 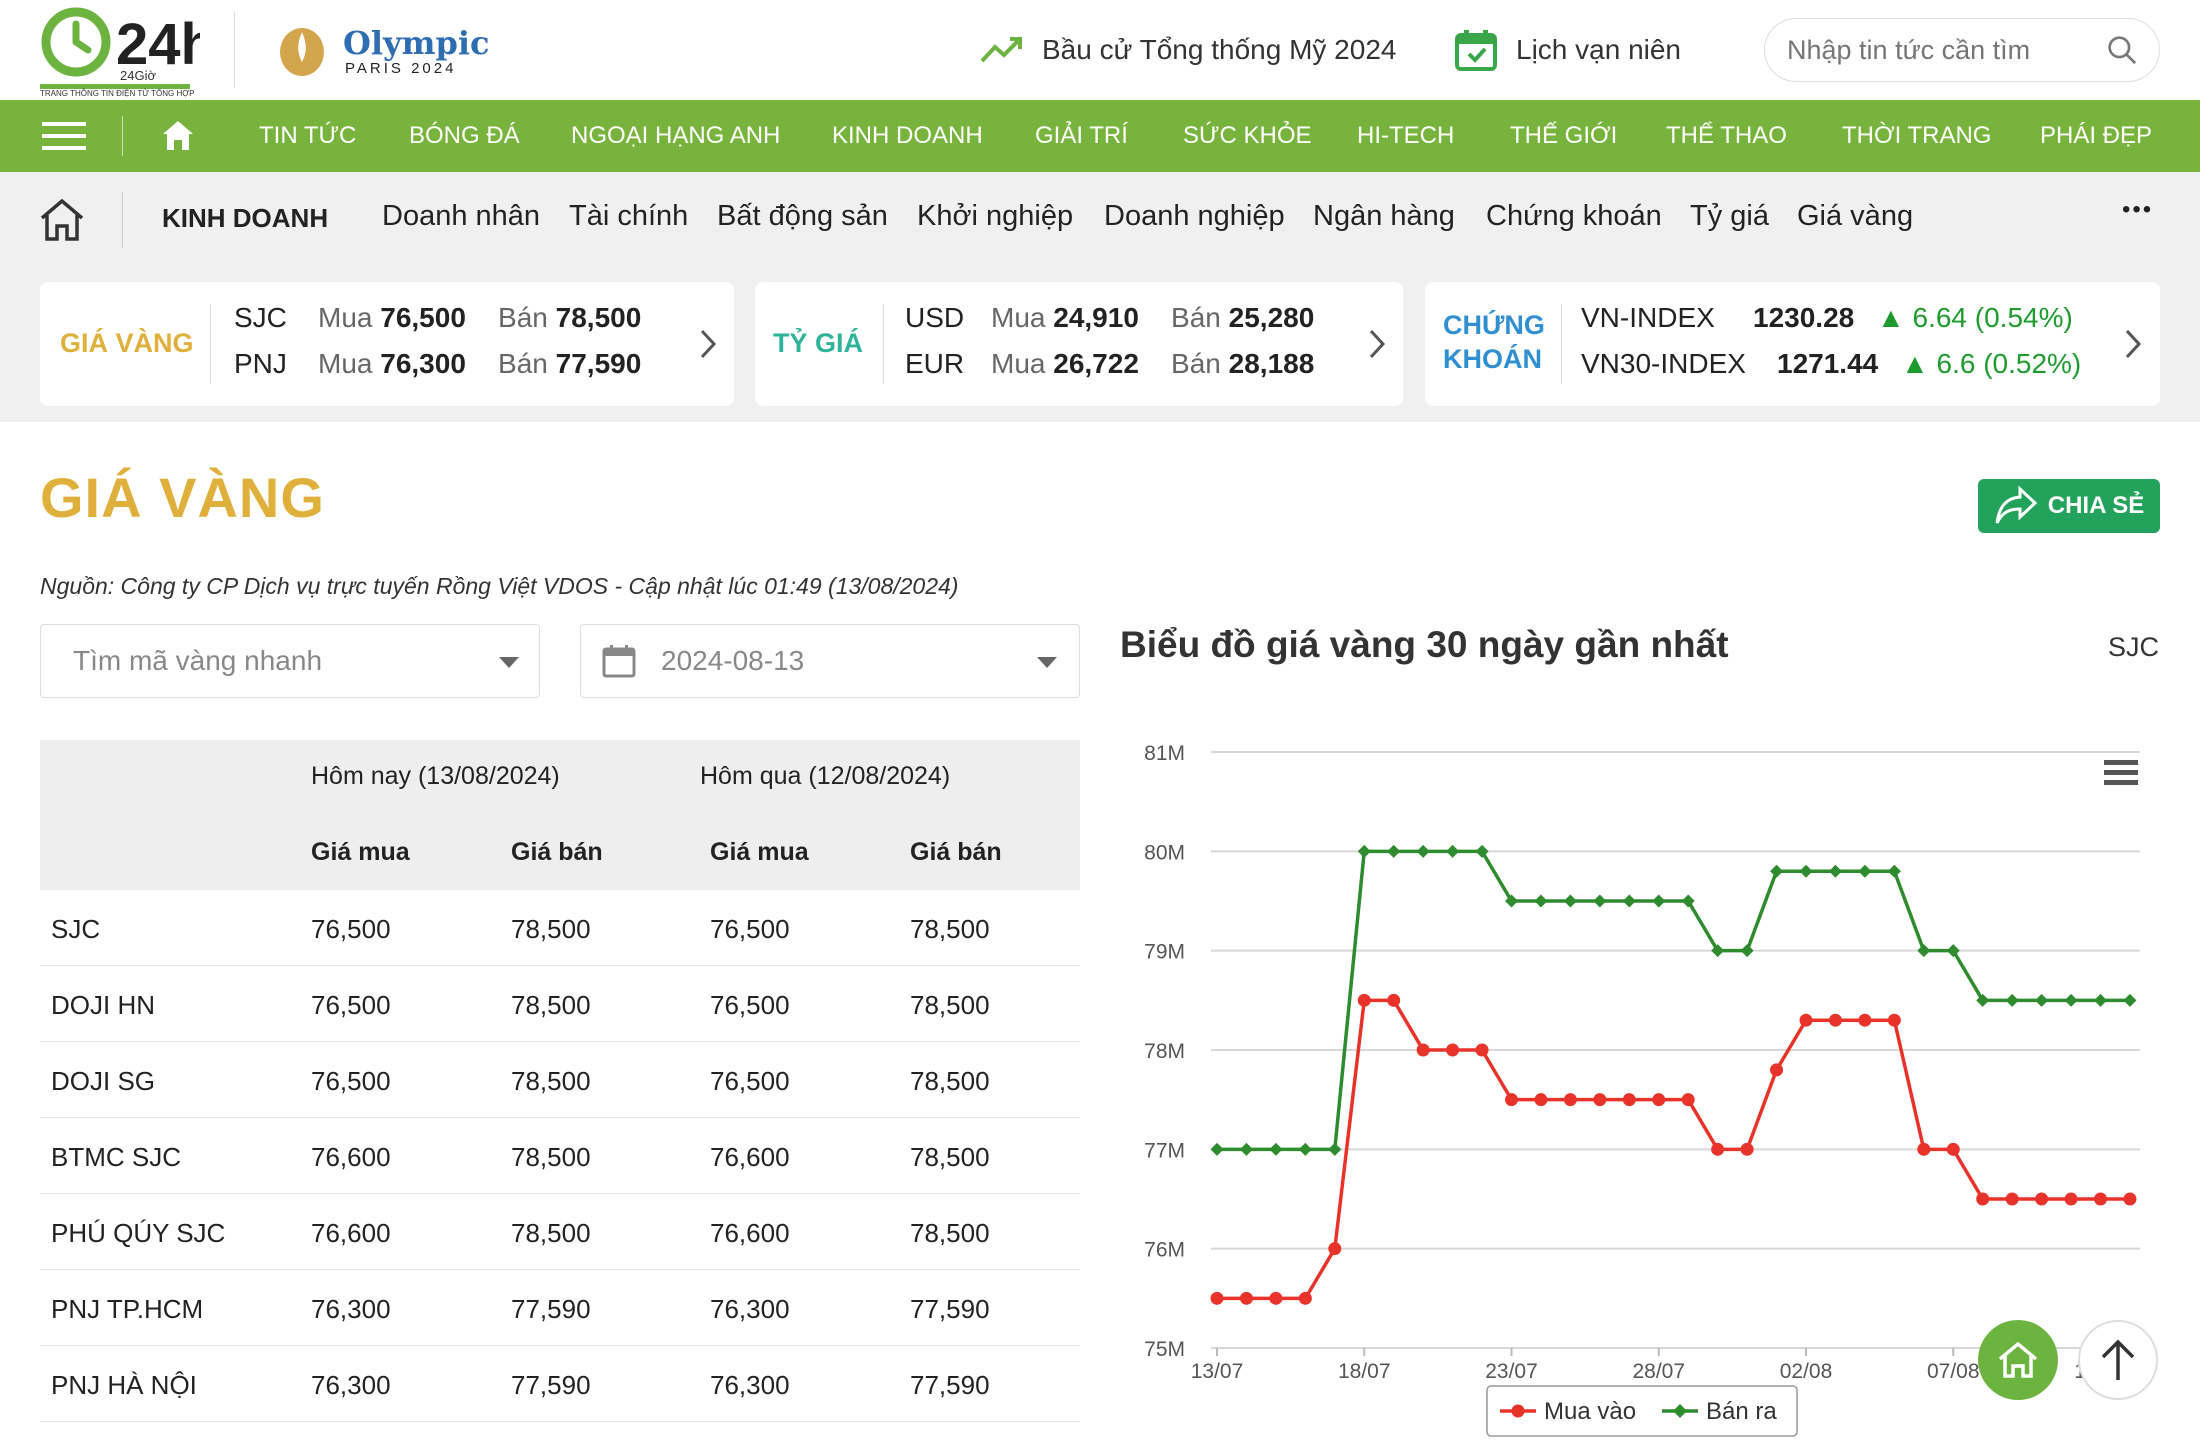 I want to click on nav-giai-tri: GIẢI TRÍ, so click(x=1081, y=136).